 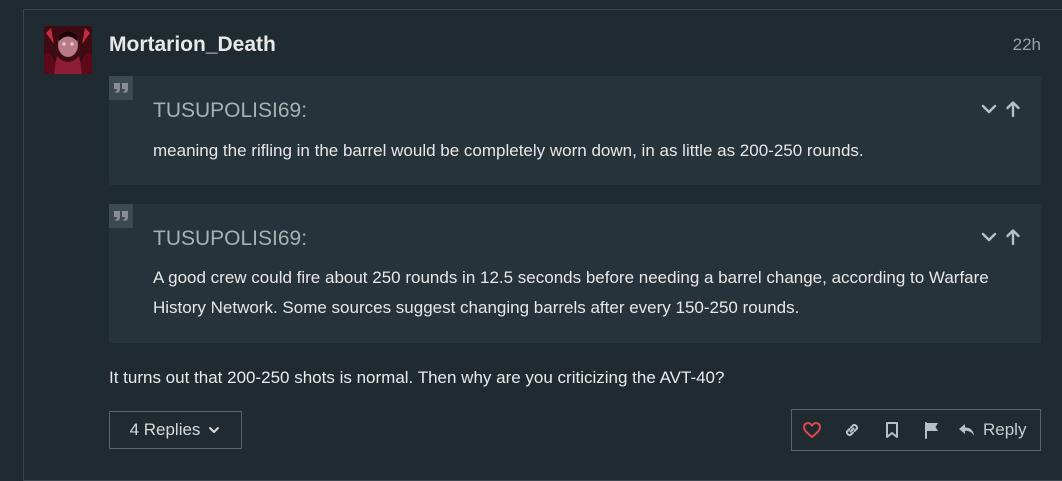 I want to click on reply-button: Reply, so click(x=991, y=430).